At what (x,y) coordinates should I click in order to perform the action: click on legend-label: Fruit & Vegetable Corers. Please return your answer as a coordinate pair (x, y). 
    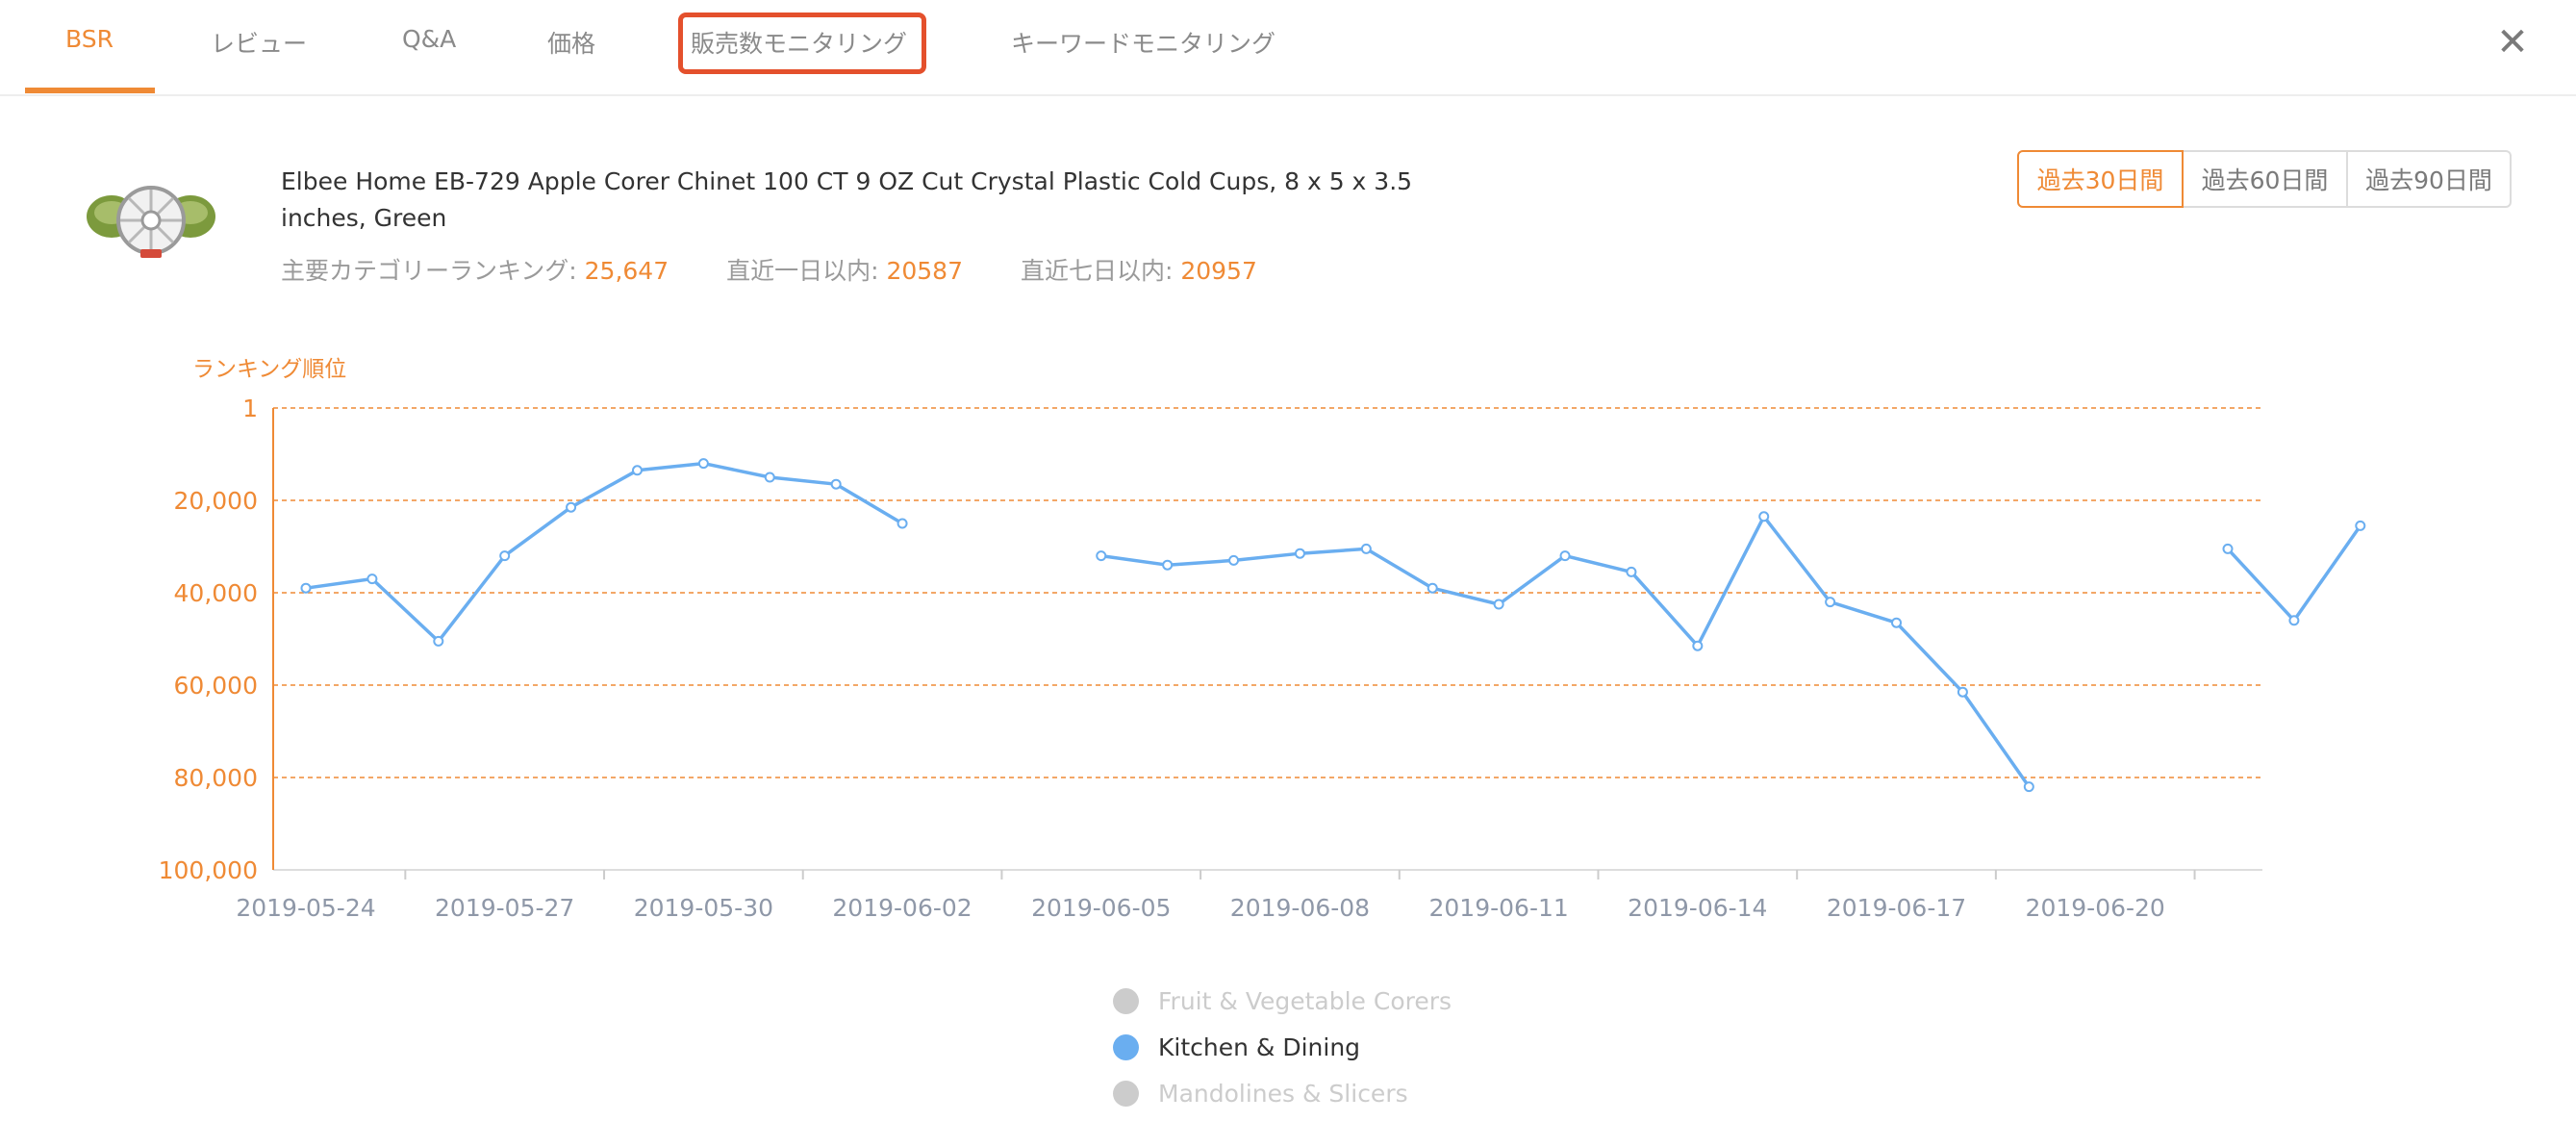
    Looking at the image, I should click on (1305, 1000).